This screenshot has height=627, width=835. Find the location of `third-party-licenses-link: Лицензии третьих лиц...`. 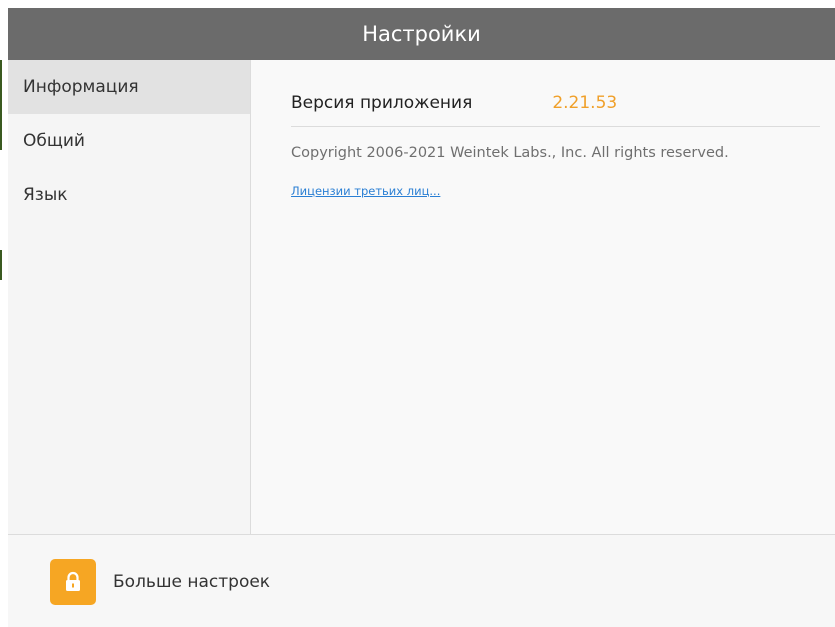

third-party-licenses-link: Лицензии третьих лиц... is located at coordinates (365, 191).